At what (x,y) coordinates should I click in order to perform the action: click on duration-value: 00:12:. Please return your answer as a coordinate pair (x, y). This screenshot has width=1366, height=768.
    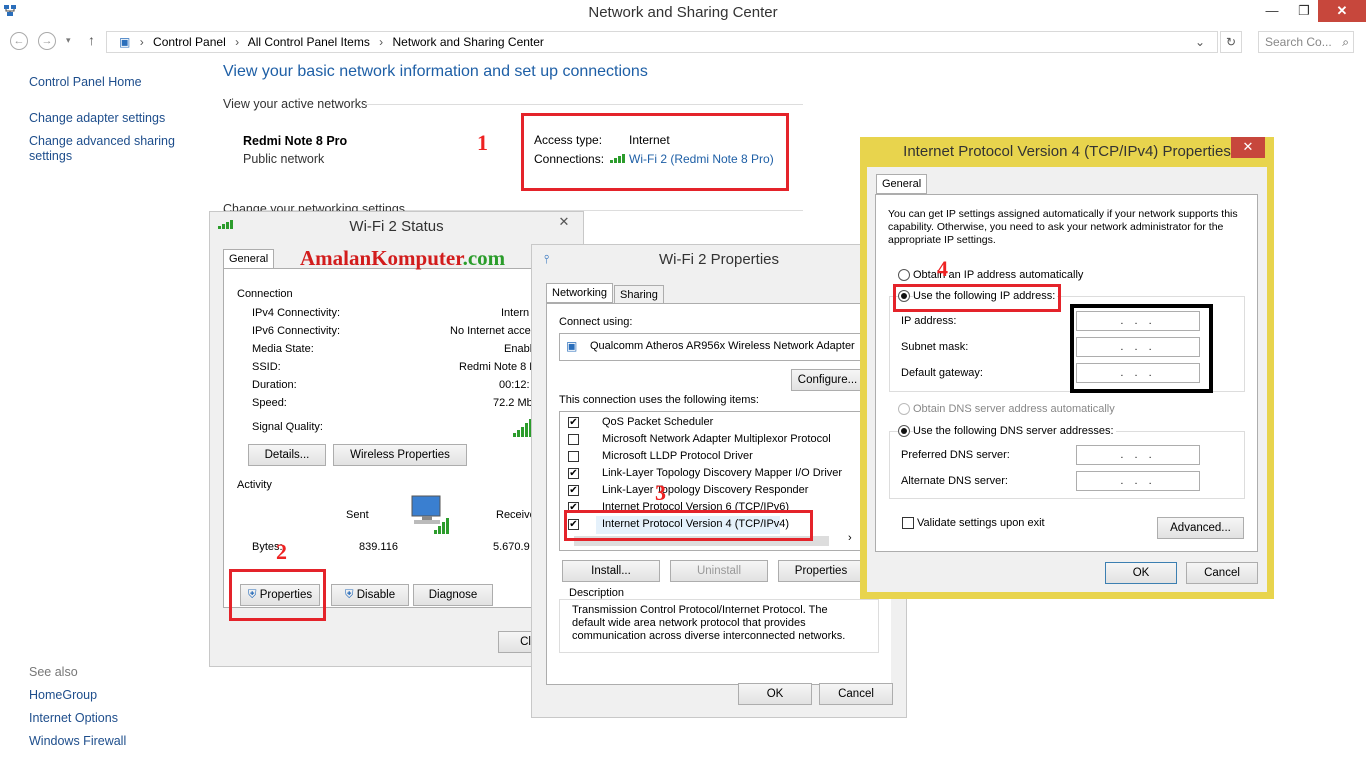
    Looking at the image, I should click on (514, 385).